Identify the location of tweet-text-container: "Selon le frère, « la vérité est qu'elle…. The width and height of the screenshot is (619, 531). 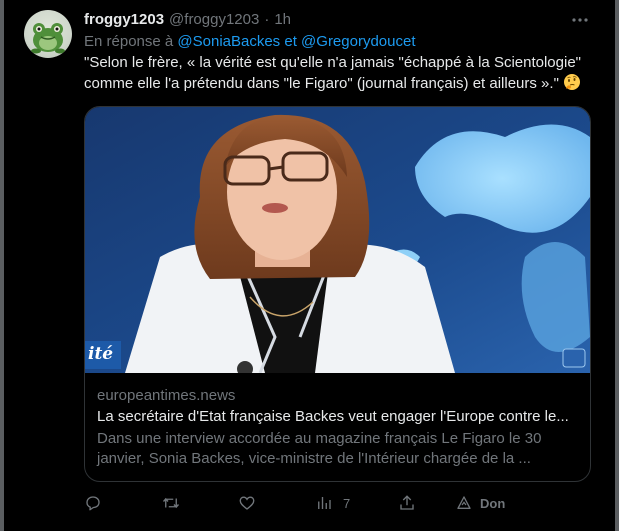
(341, 73).